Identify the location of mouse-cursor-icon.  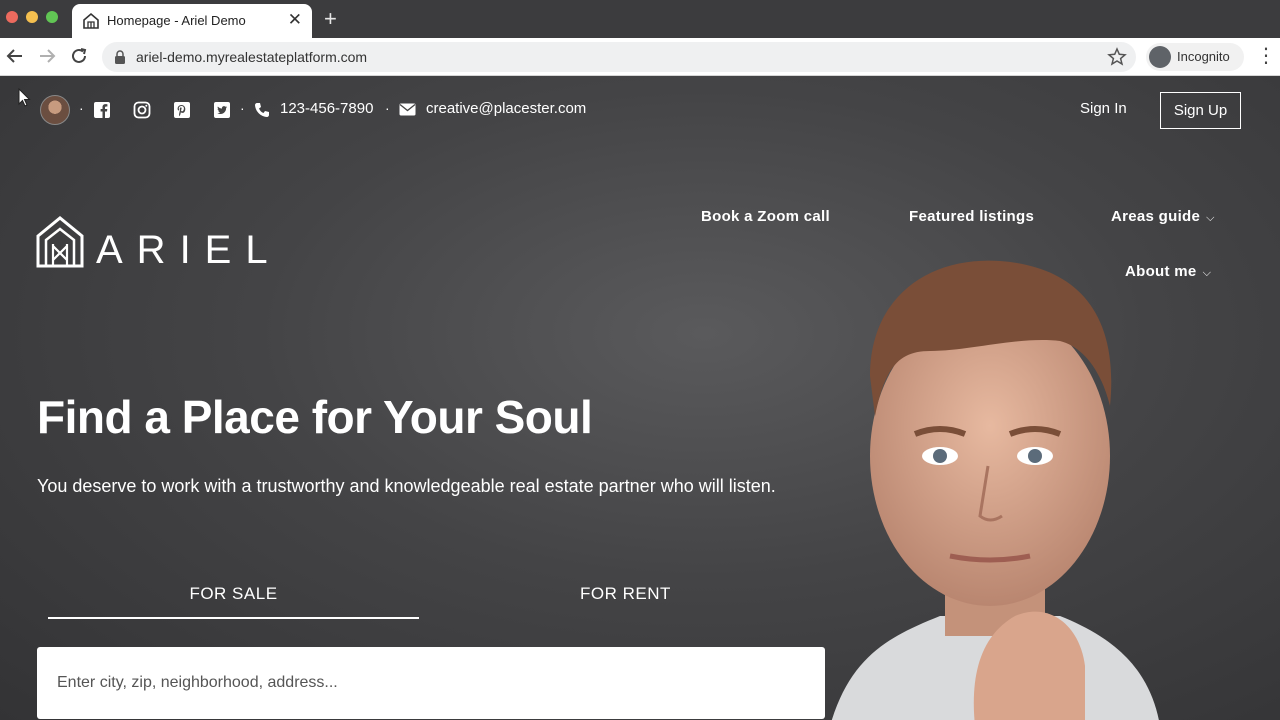
(24, 97).